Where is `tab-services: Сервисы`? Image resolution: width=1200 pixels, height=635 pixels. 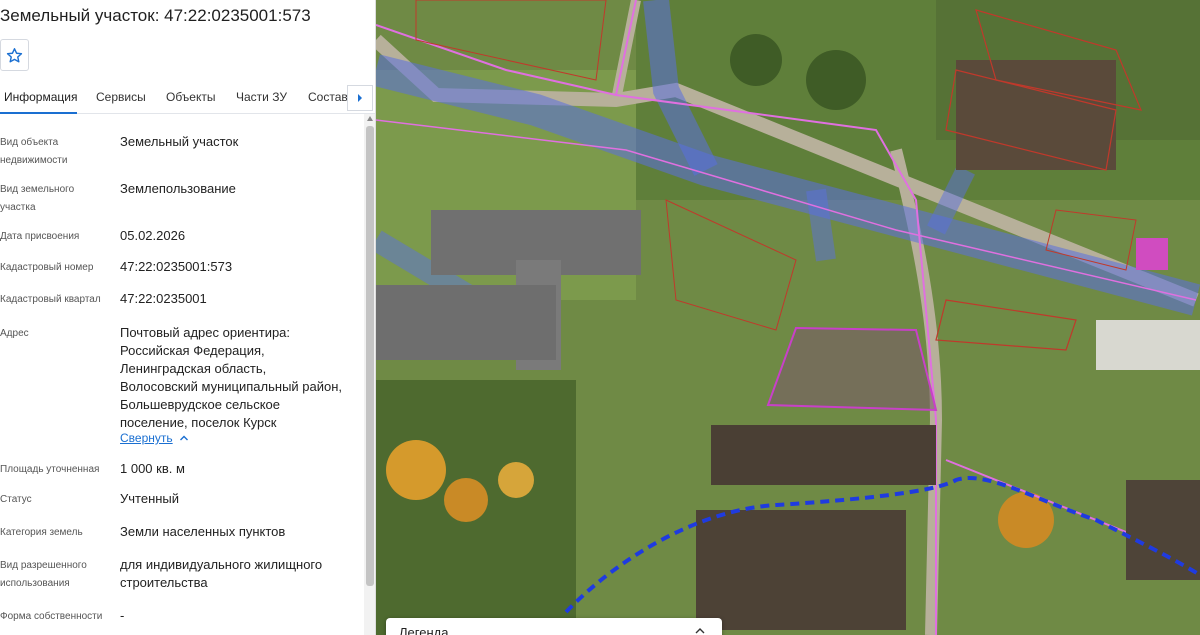 tab-services: Сервисы is located at coordinates (121, 97).